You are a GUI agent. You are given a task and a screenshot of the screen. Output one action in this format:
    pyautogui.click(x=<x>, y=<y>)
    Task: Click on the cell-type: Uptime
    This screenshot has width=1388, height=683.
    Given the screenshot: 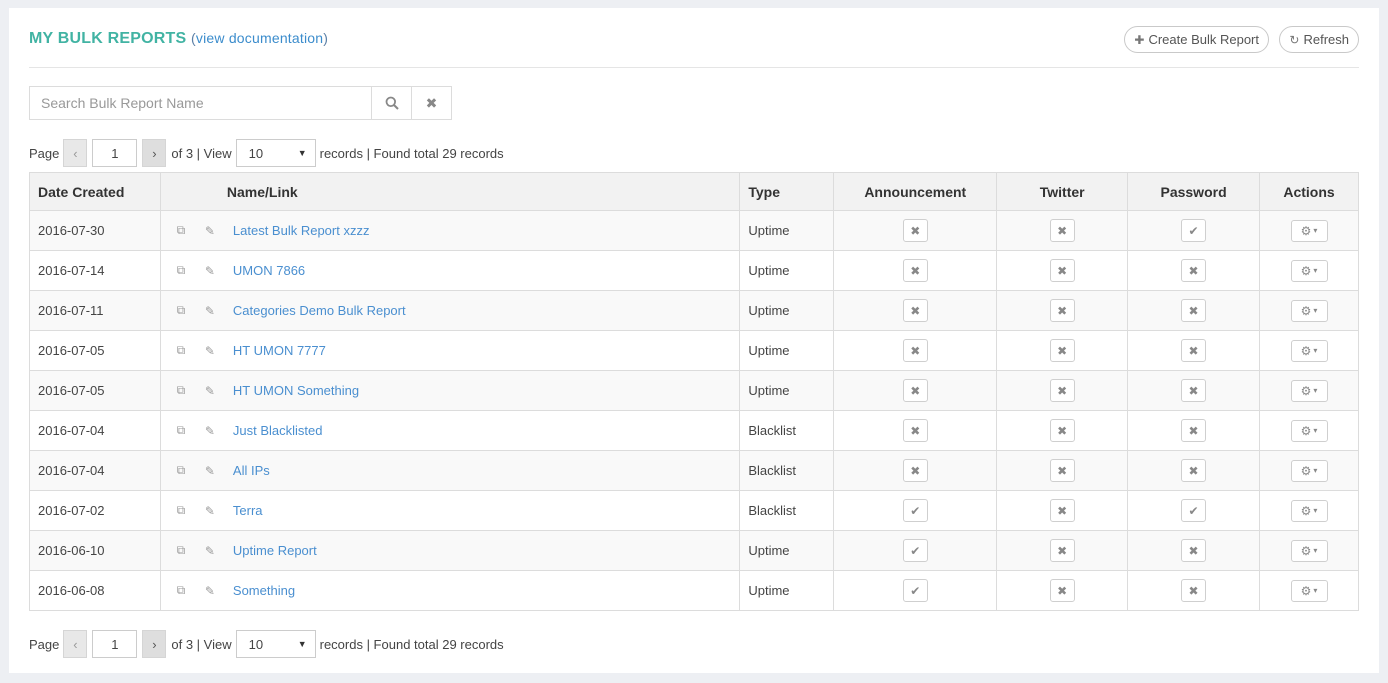 What is the action you would take?
    pyautogui.click(x=787, y=390)
    